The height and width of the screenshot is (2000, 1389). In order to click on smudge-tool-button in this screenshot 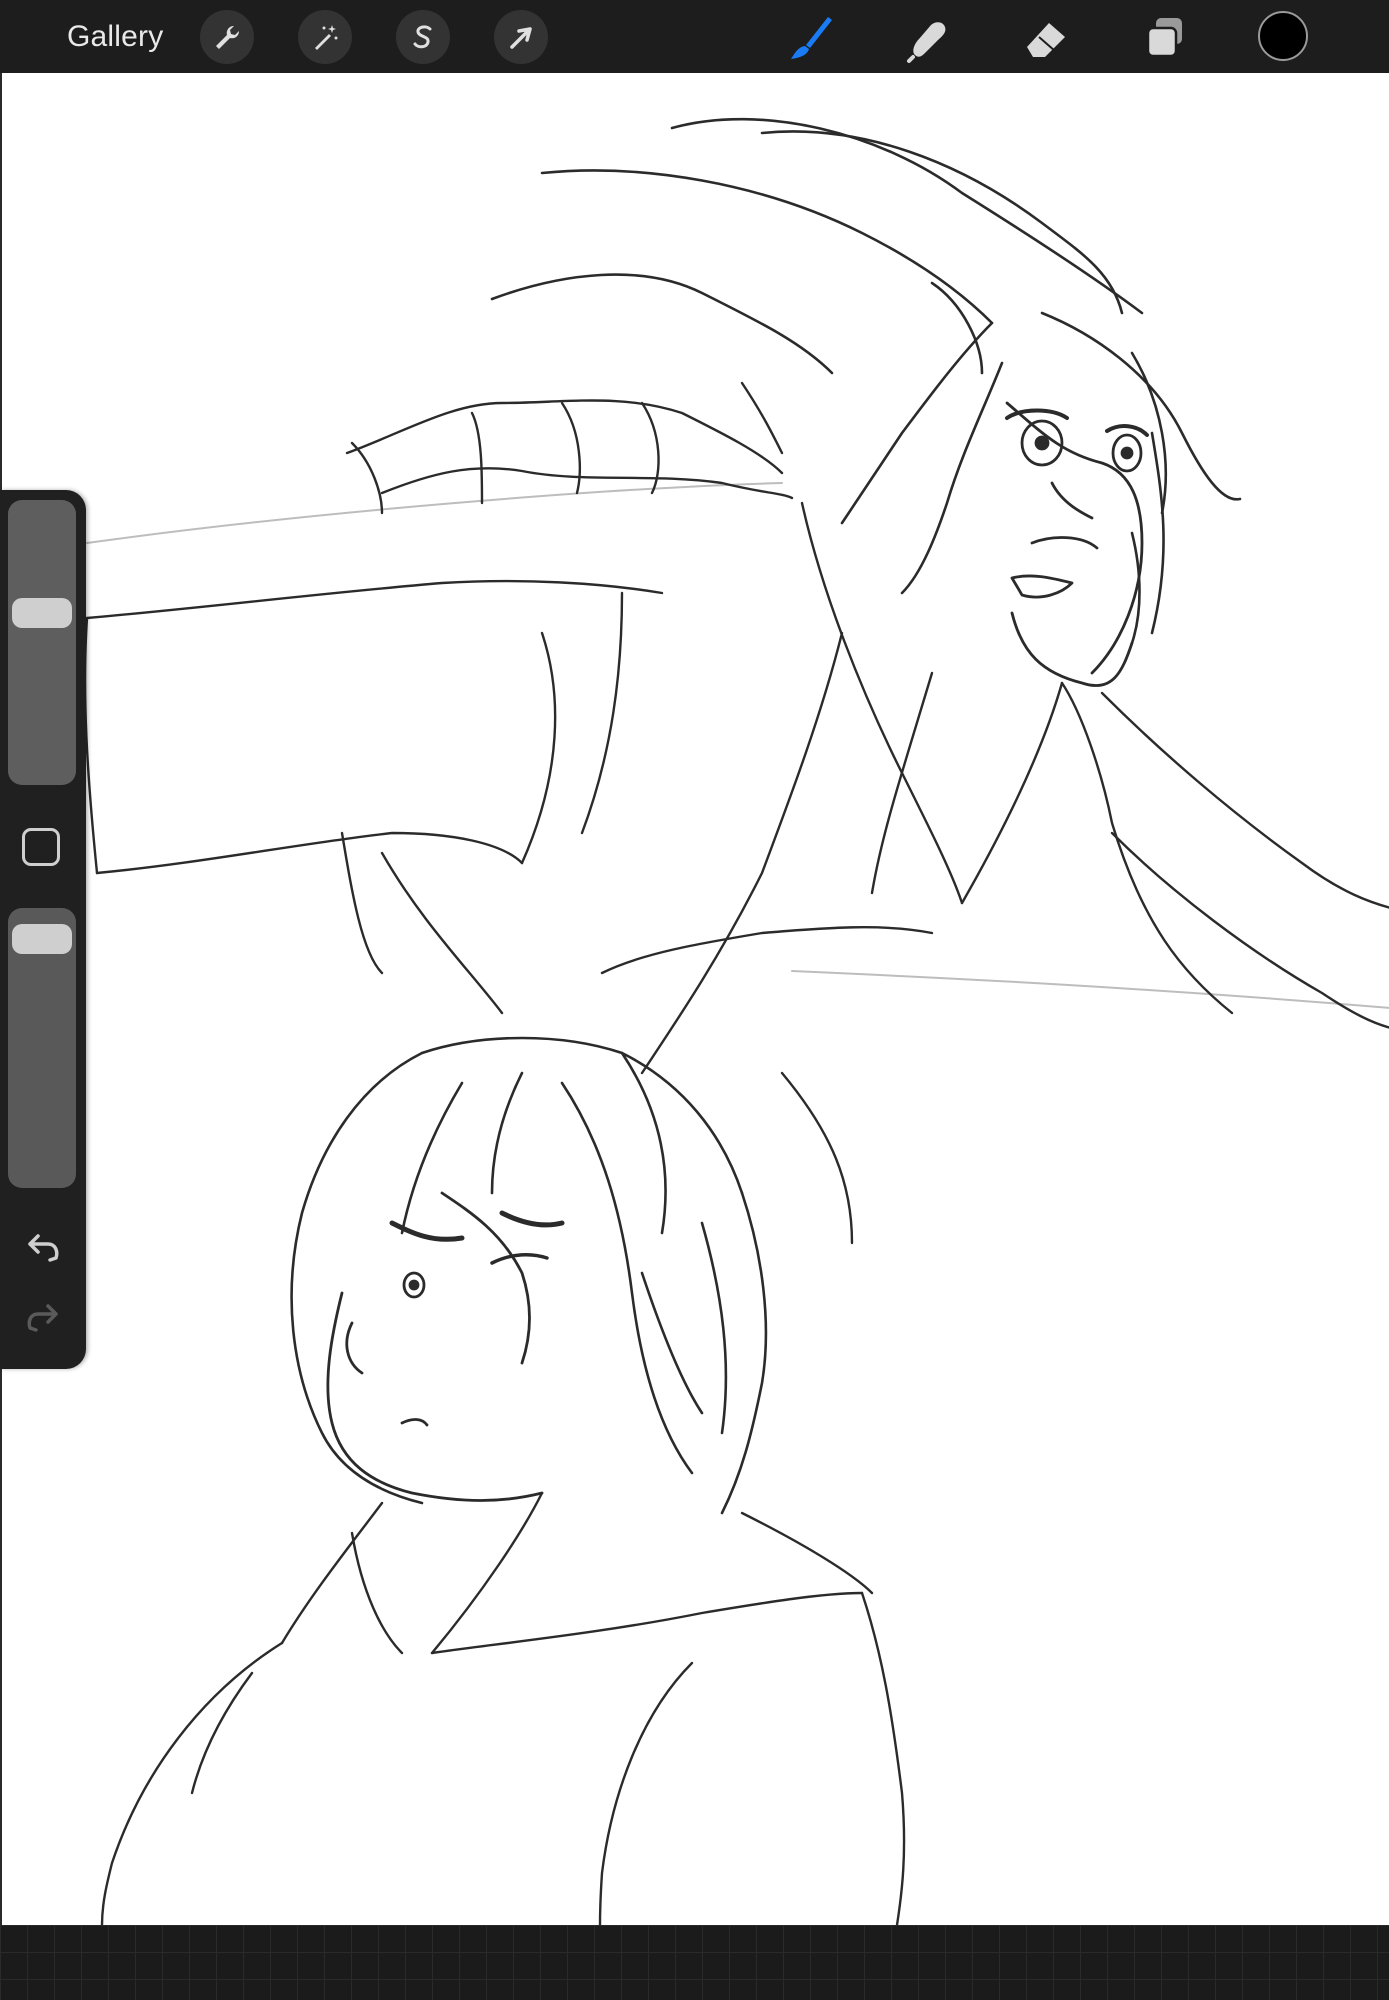, I will do `click(928, 38)`.